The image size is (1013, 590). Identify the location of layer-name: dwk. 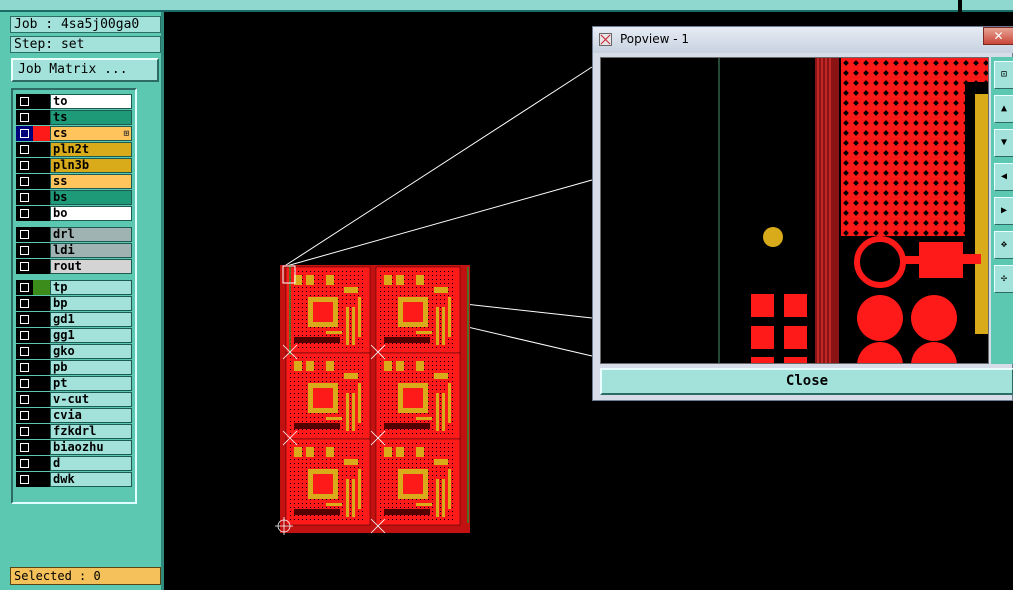
(91, 479).